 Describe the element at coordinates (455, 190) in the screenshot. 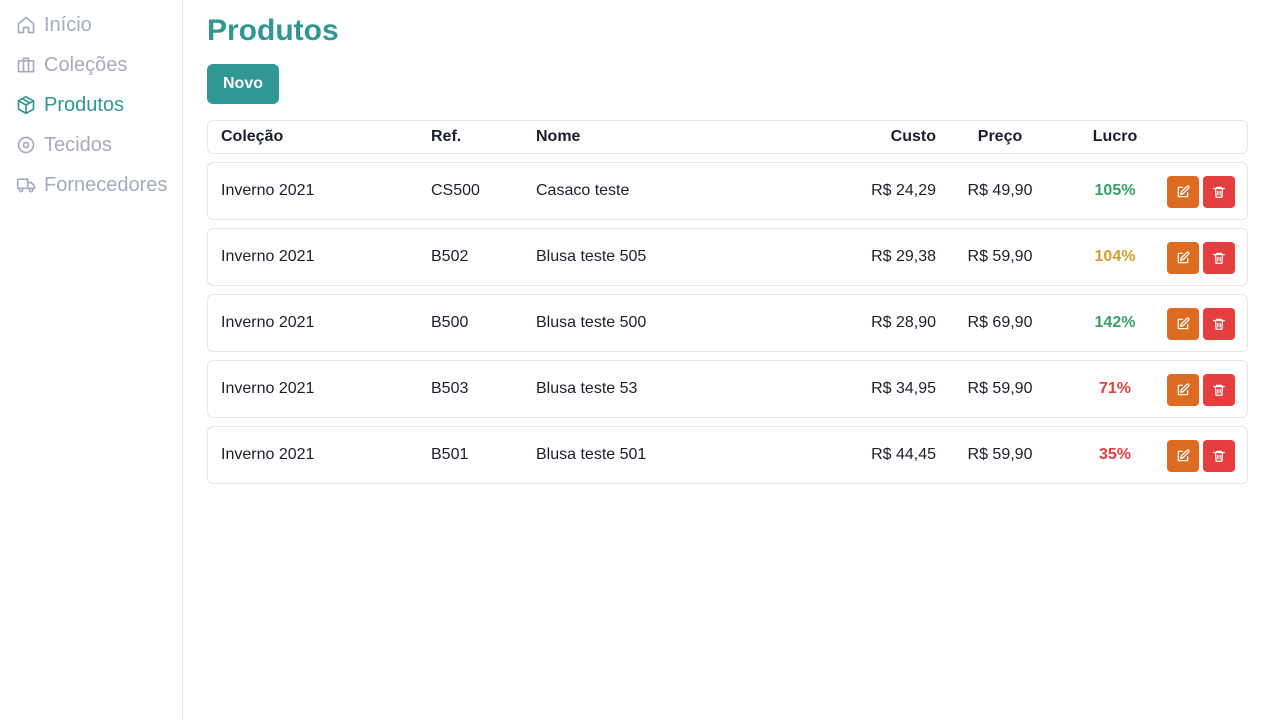

I see `cell-ref: CS500` at that location.